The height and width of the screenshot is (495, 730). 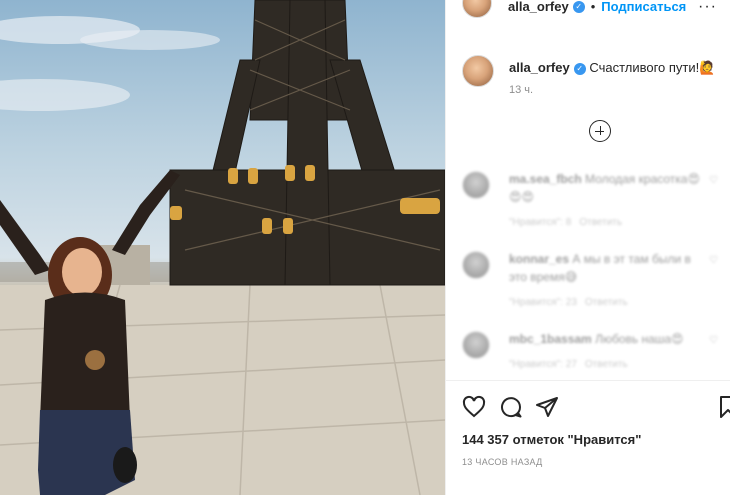 What do you see at coordinates (547, 407) in the screenshot?
I see `share-icon` at bounding box center [547, 407].